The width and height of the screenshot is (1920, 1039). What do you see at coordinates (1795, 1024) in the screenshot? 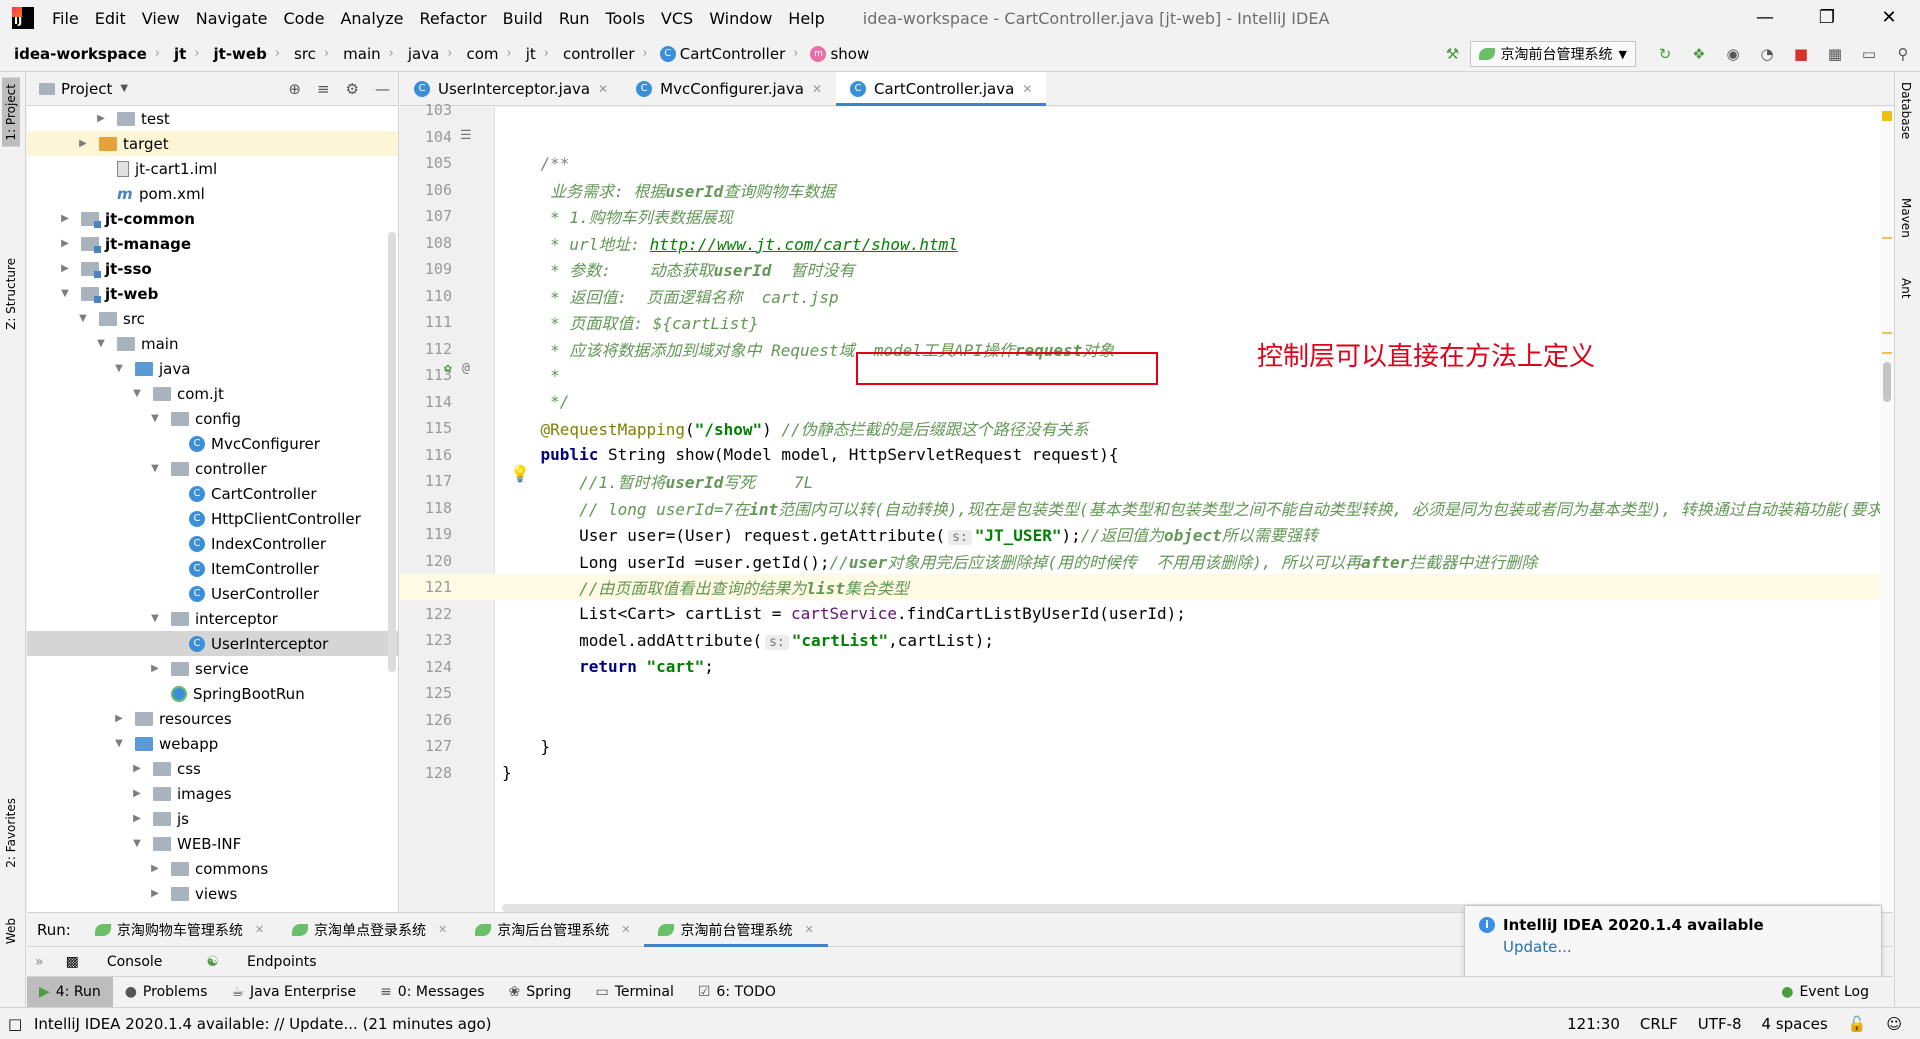
I see `indent-setting: 4 spaces` at bounding box center [1795, 1024].